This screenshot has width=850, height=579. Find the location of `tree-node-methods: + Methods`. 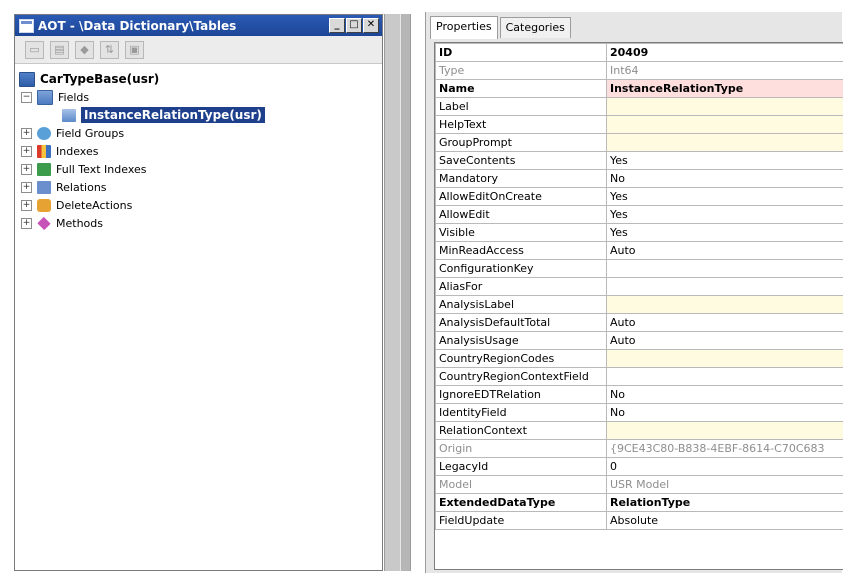

tree-node-methods: + Methods is located at coordinates (200, 223).